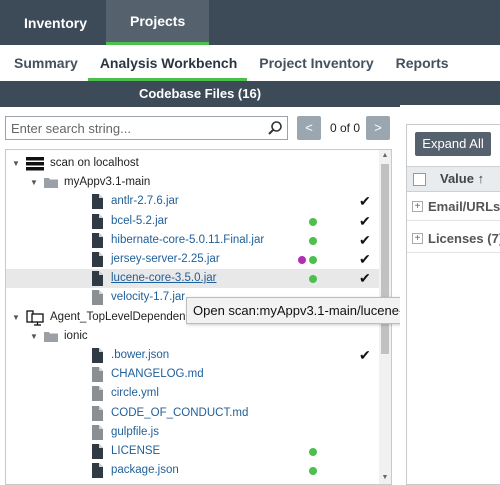  What do you see at coordinates (158, 22) in the screenshot?
I see `tab-projects: Projects` at bounding box center [158, 22].